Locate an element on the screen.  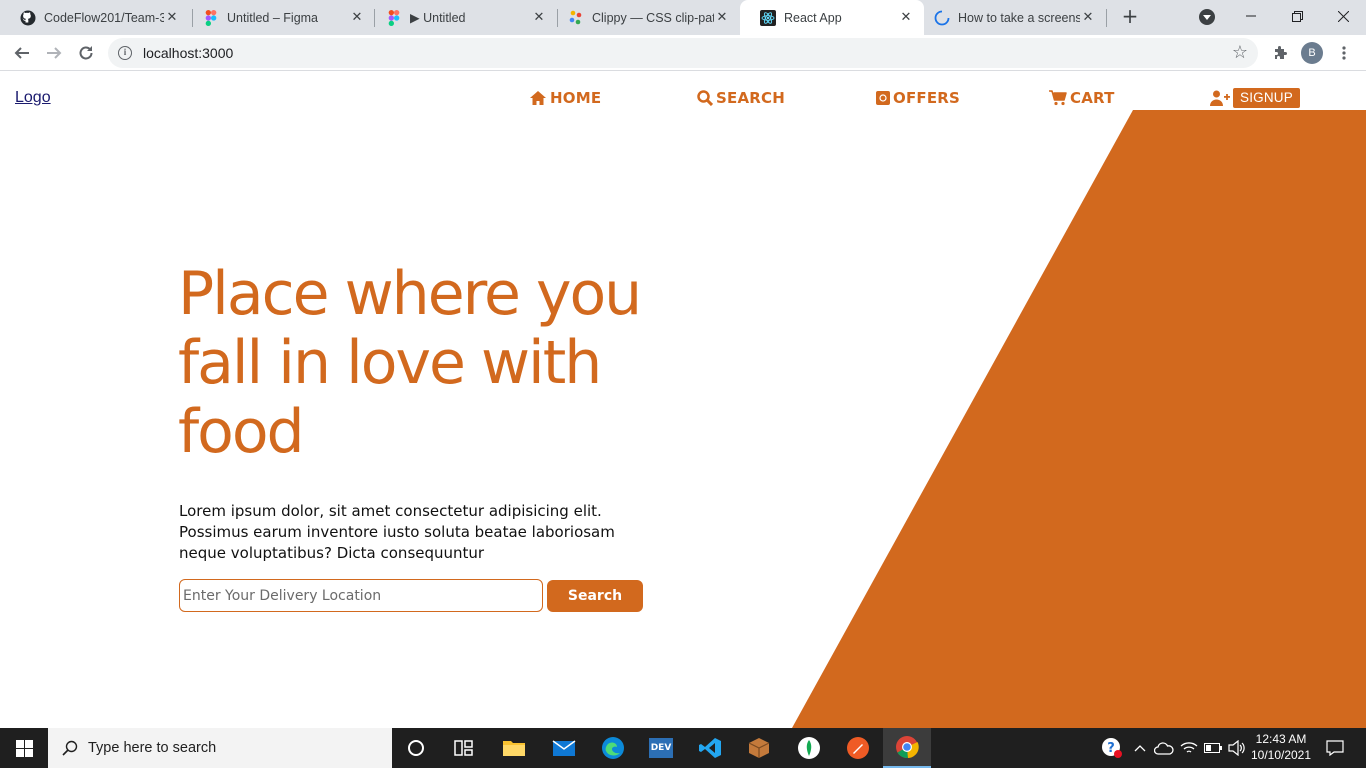
cortana-icon is located at coordinates (416, 748).